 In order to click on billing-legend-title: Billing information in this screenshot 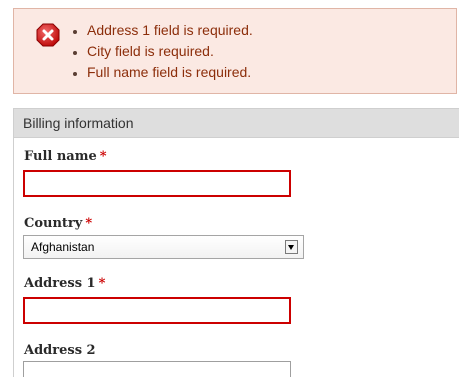, I will do `click(78, 123)`.